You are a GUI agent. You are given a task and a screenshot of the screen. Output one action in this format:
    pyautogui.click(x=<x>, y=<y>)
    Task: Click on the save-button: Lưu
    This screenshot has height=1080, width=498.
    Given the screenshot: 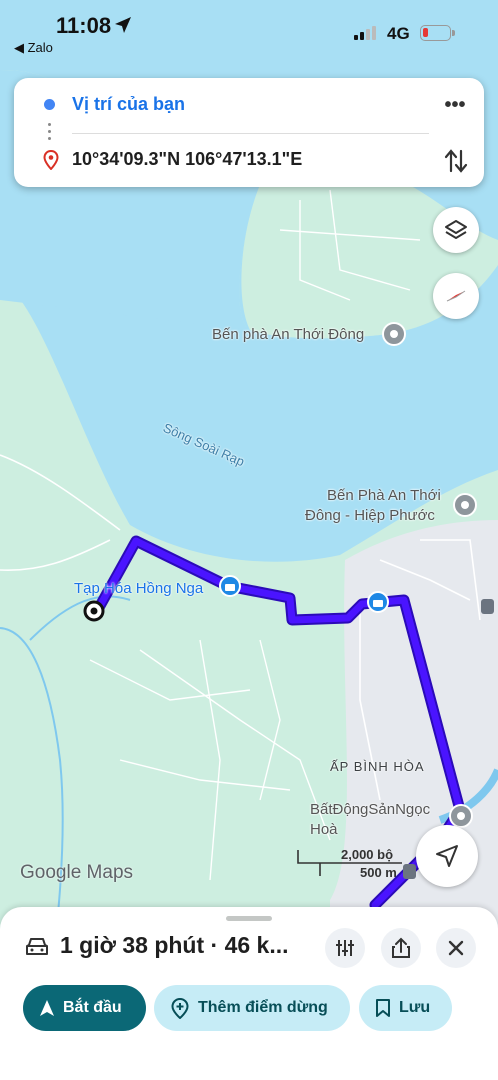 What is the action you would take?
    pyautogui.click(x=405, y=1008)
    